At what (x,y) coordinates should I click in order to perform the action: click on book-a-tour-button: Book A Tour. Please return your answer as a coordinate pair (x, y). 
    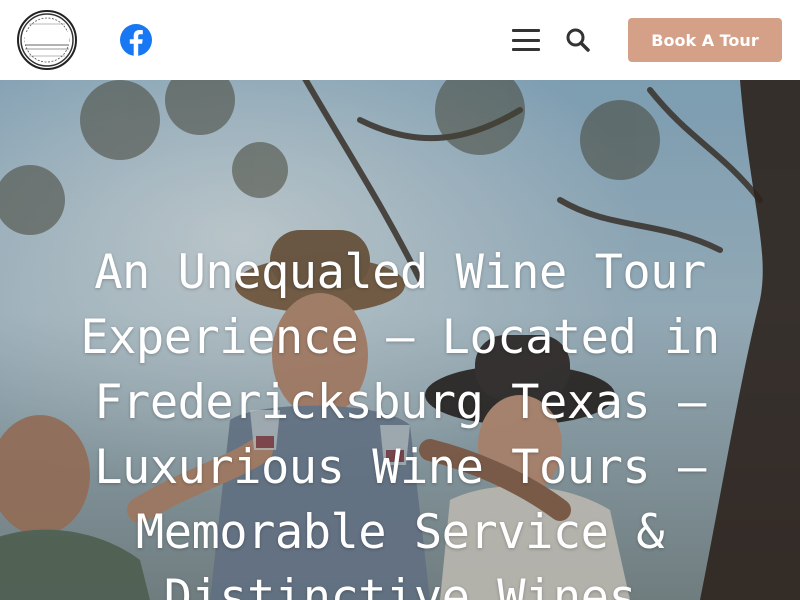
    Looking at the image, I should click on (705, 40).